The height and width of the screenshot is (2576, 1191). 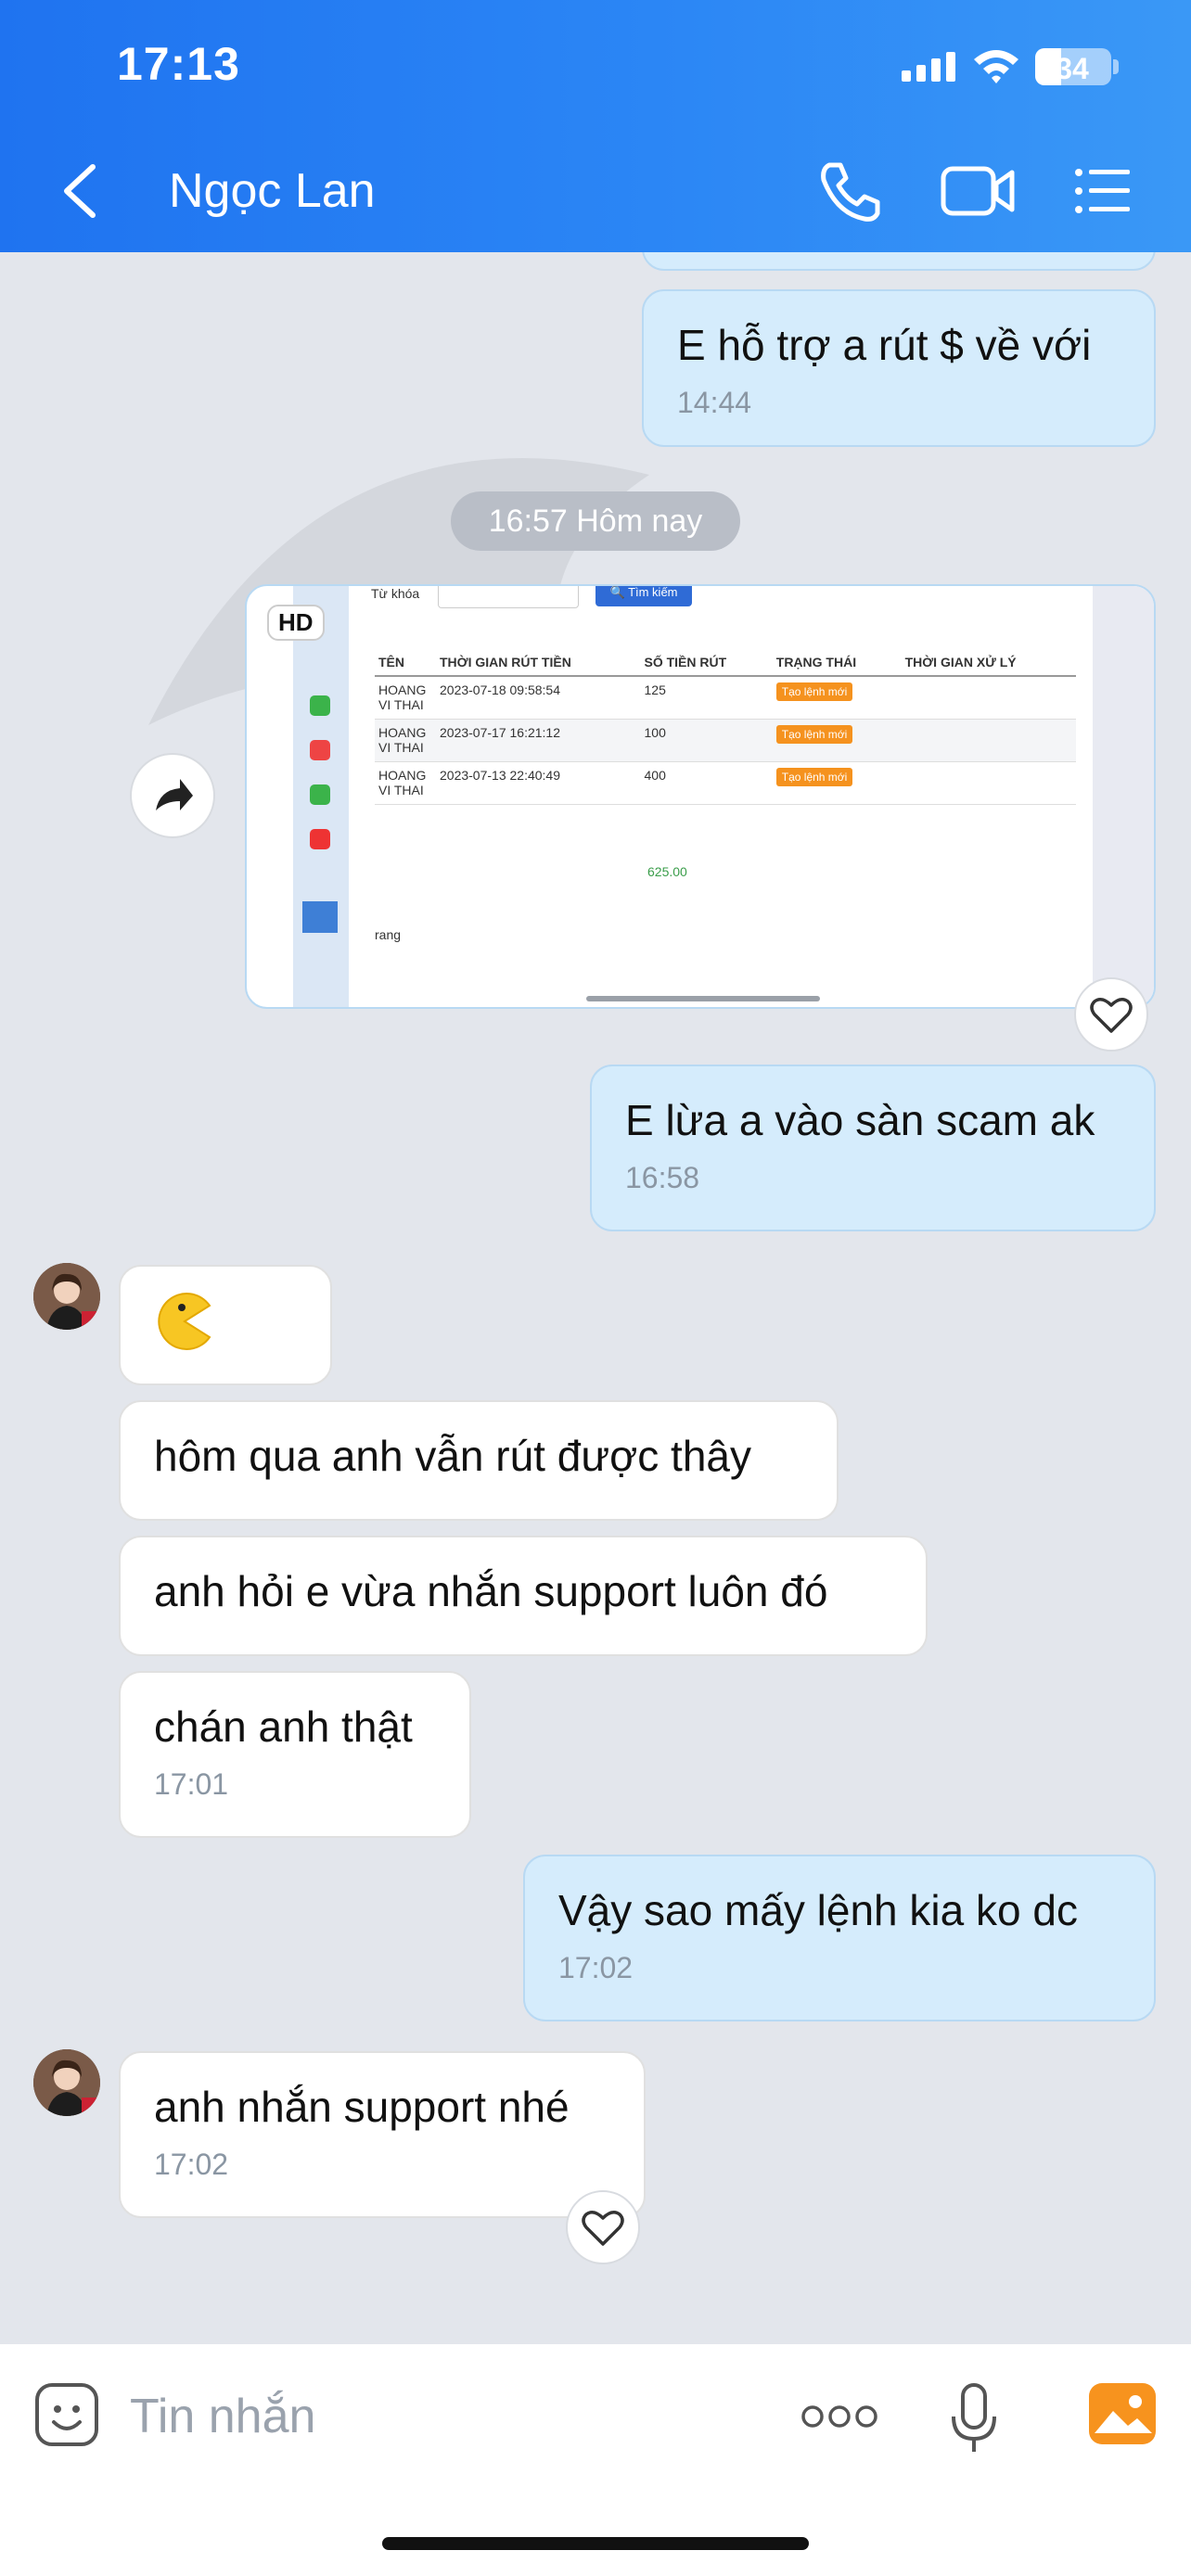 I want to click on message-text: E hỗ trợ a rút $ về với, so click(x=884, y=345).